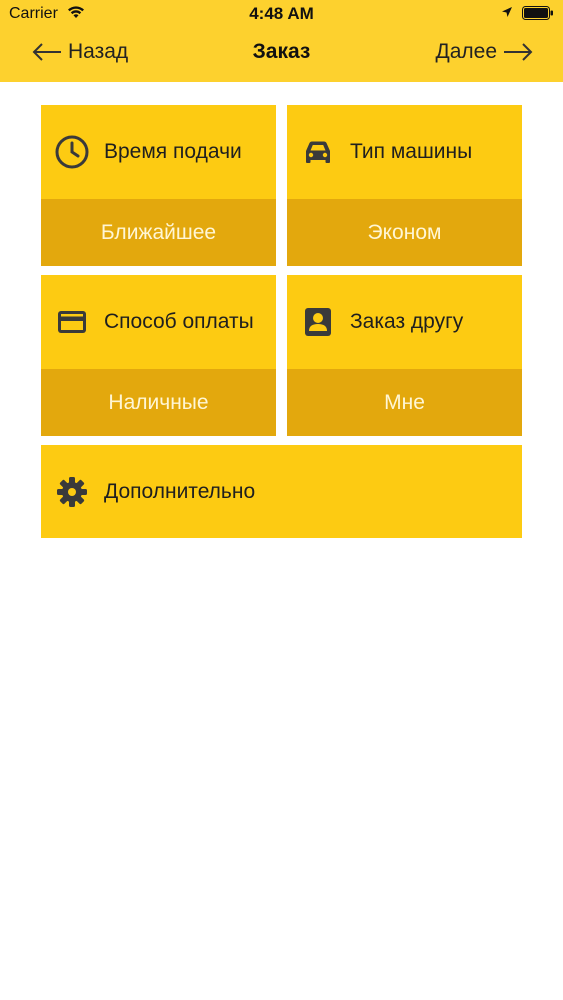 This screenshot has width=563, height=1000. I want to click on car-type-value: Эконом, so click(404, 232).